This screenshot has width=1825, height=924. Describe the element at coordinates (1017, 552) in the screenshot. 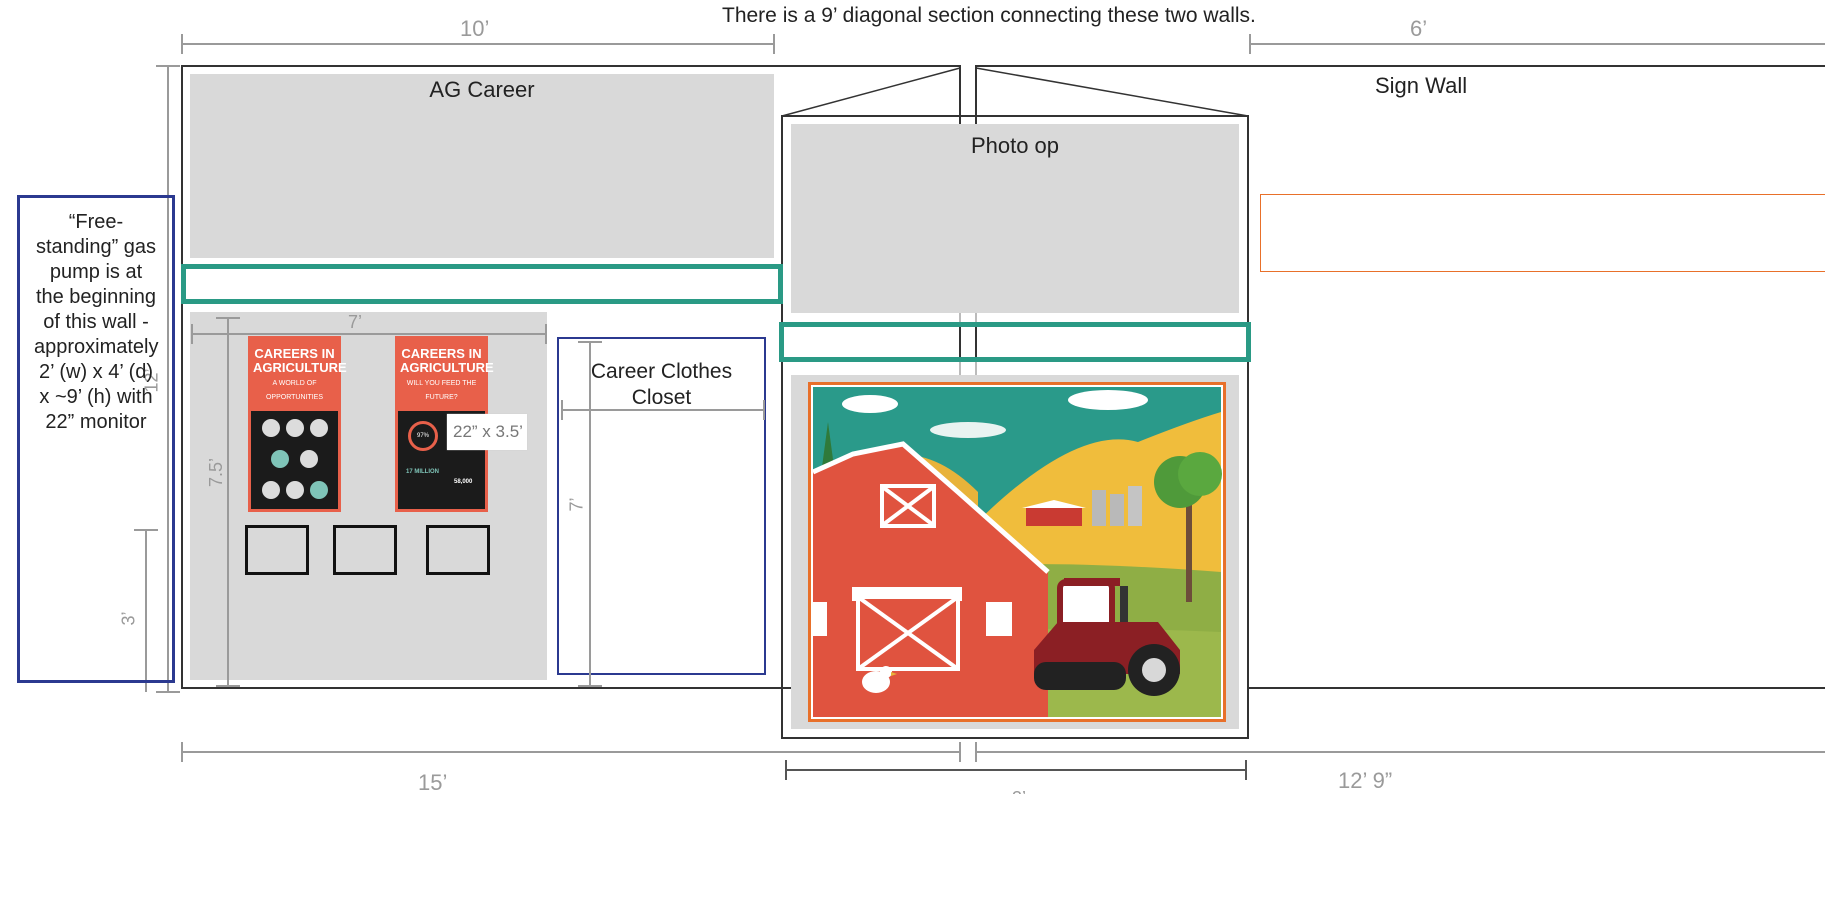

I see `farm-scene-illustration` at that location.